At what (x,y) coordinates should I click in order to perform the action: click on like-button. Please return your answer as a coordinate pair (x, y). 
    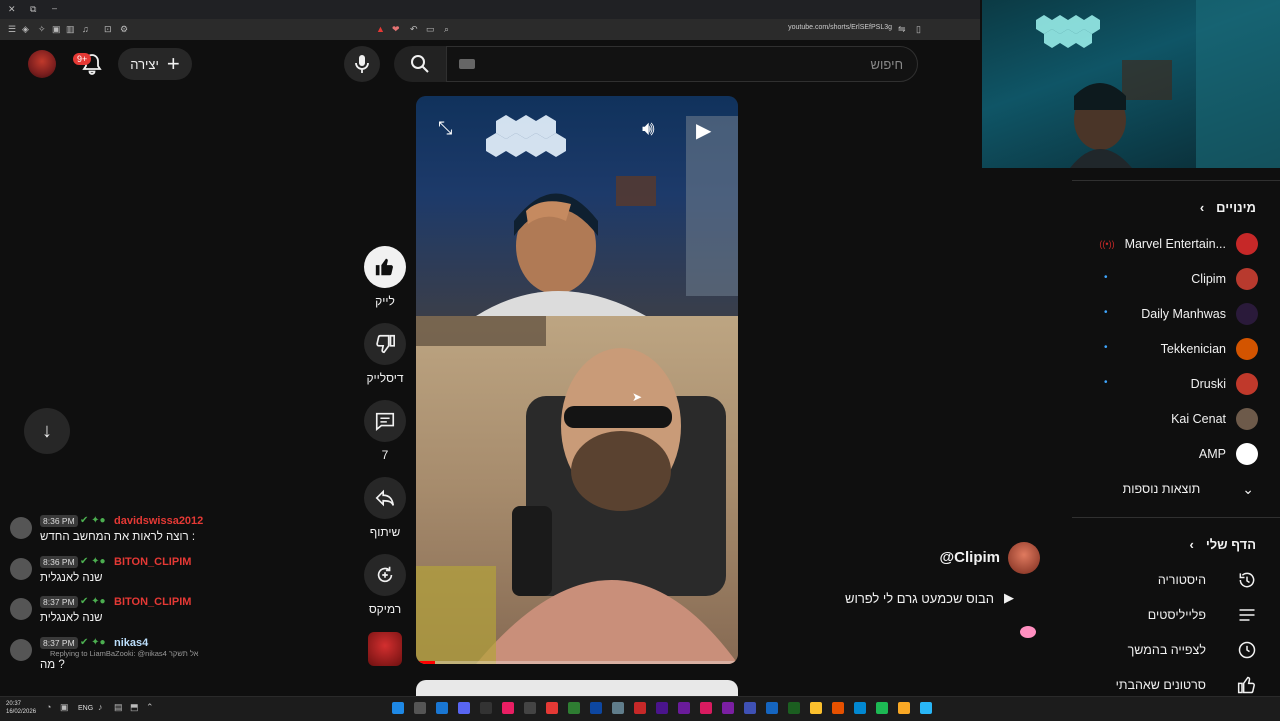
    Looking at the image, I should click on (385, 267).